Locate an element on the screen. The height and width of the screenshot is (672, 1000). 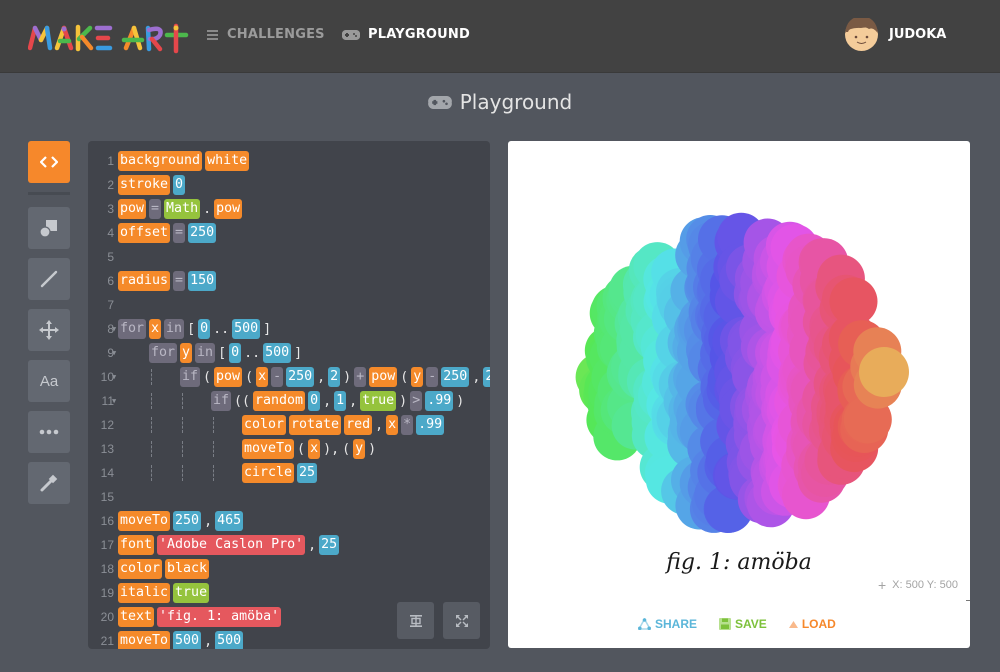
code-line: 14 circle 25 is located at coordinates (289, 473).